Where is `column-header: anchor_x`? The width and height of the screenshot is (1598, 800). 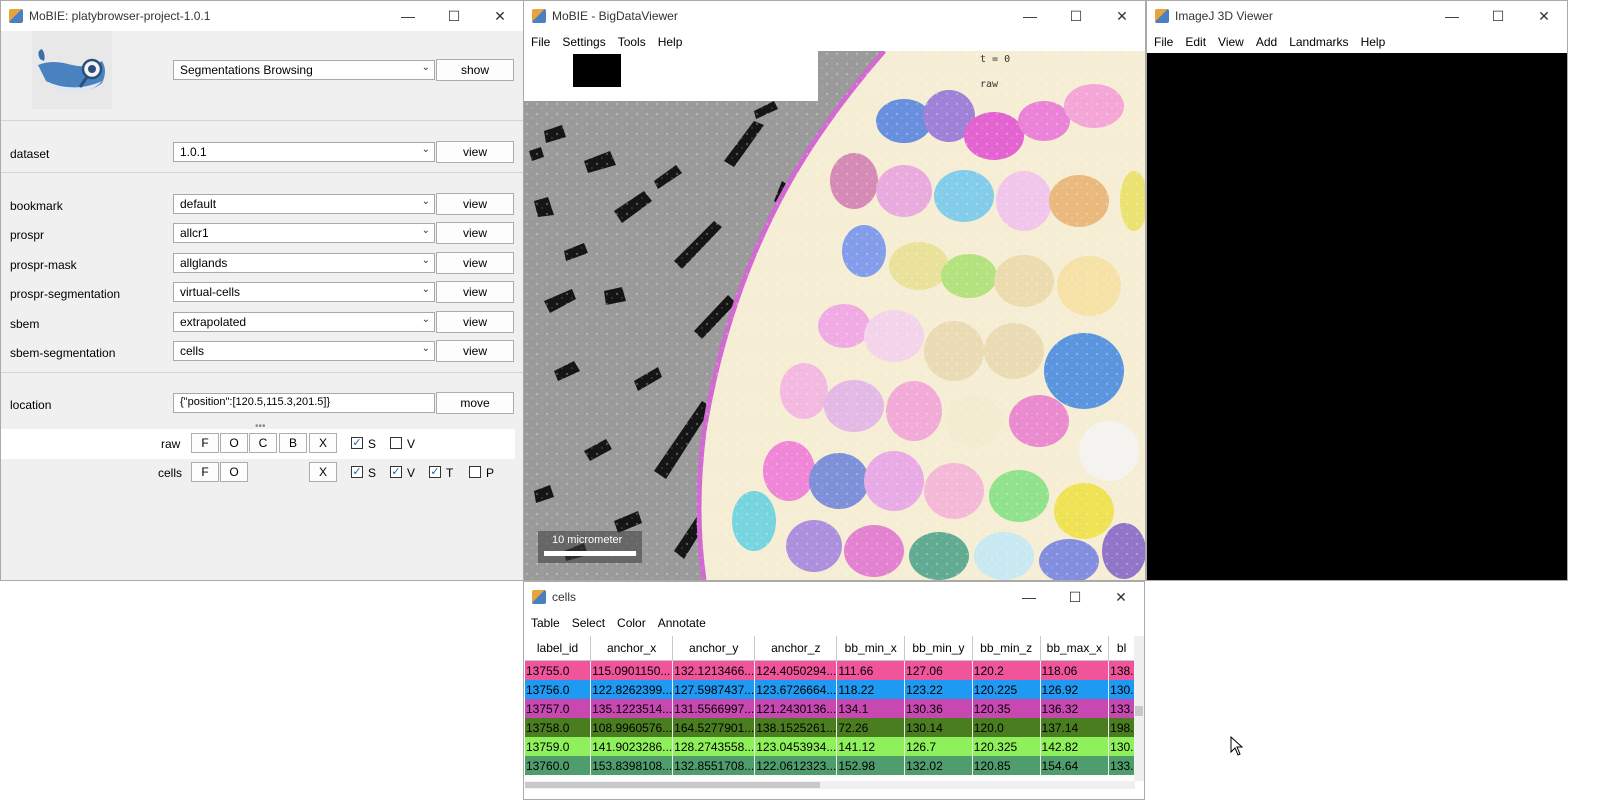
column-header: anchor_x is located at coordinates (632, 648).